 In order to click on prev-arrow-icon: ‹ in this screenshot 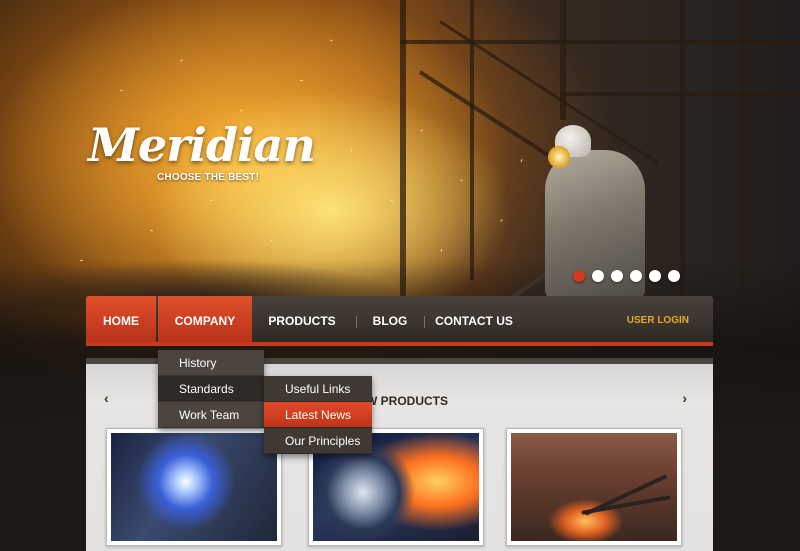, I will do `click(106, 398)`.